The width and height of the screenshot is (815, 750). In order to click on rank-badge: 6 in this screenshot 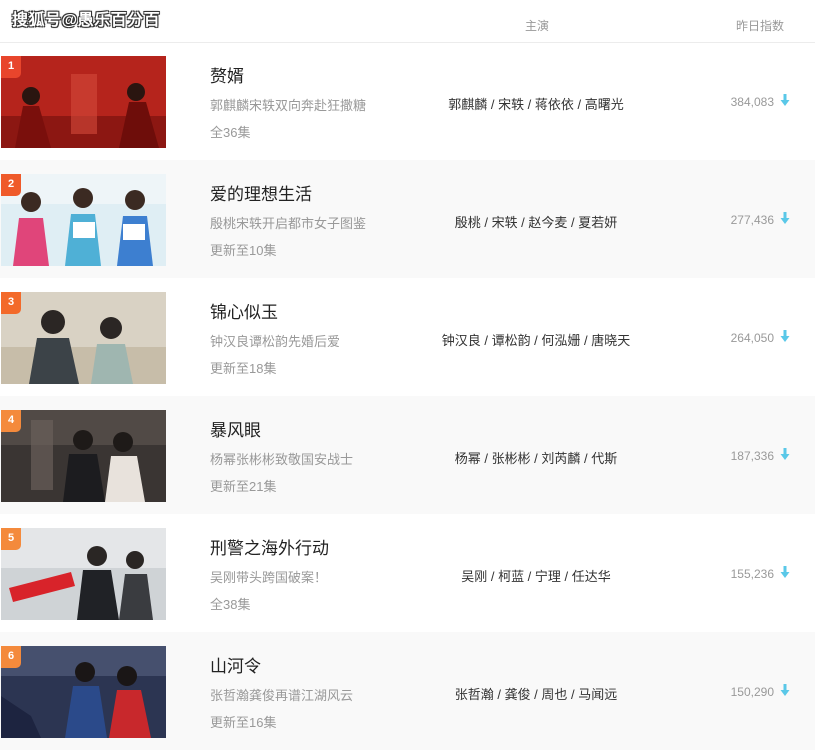, I will do `click(11, 657)`.